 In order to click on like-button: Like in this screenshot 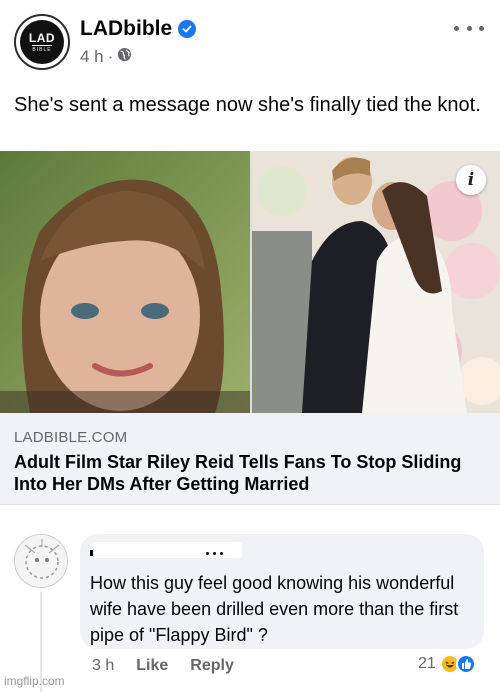, I will do `click(152, 666)`.